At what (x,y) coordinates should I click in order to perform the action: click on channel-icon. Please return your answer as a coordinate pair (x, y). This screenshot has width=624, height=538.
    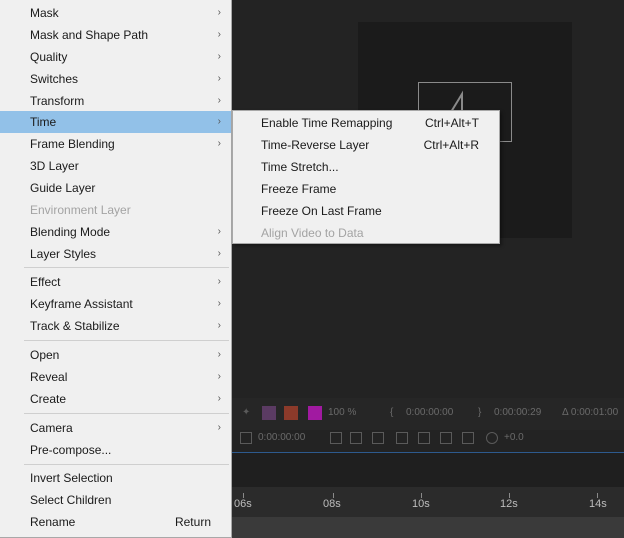
    Looking at the image, I should click on (378, 438).